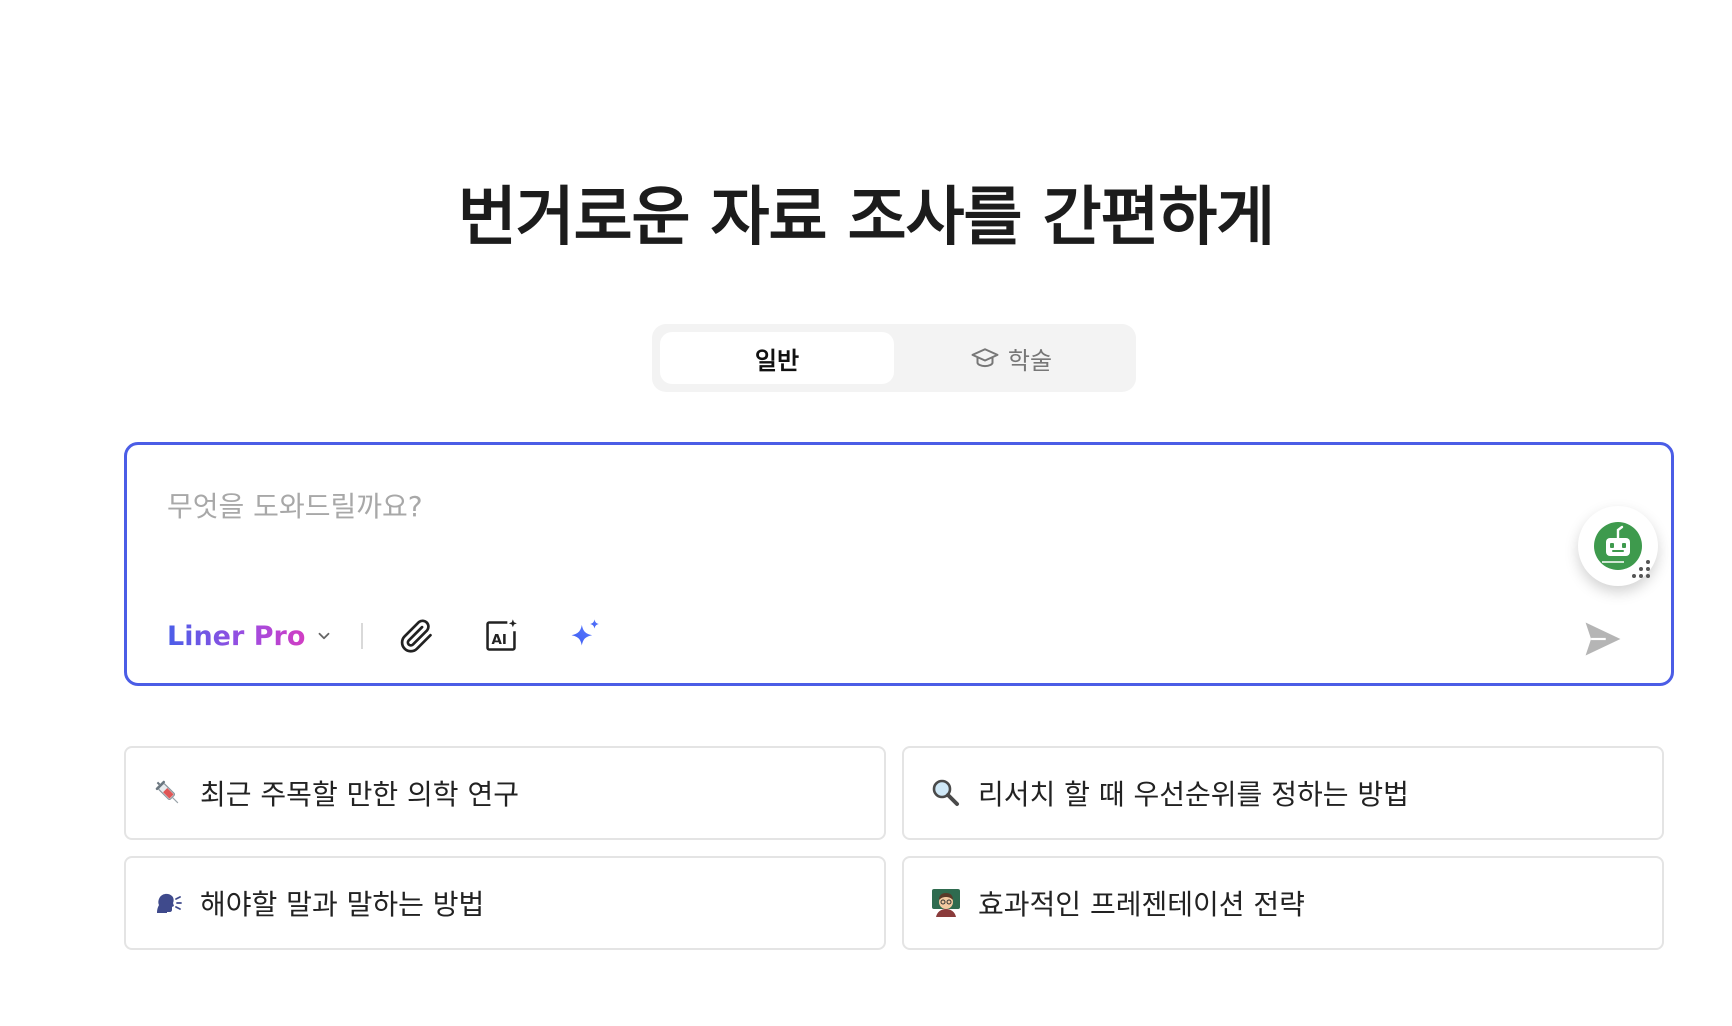  I want to click on suggestion-card: 해야할 말과 말하는 방법, so click(505, 903).